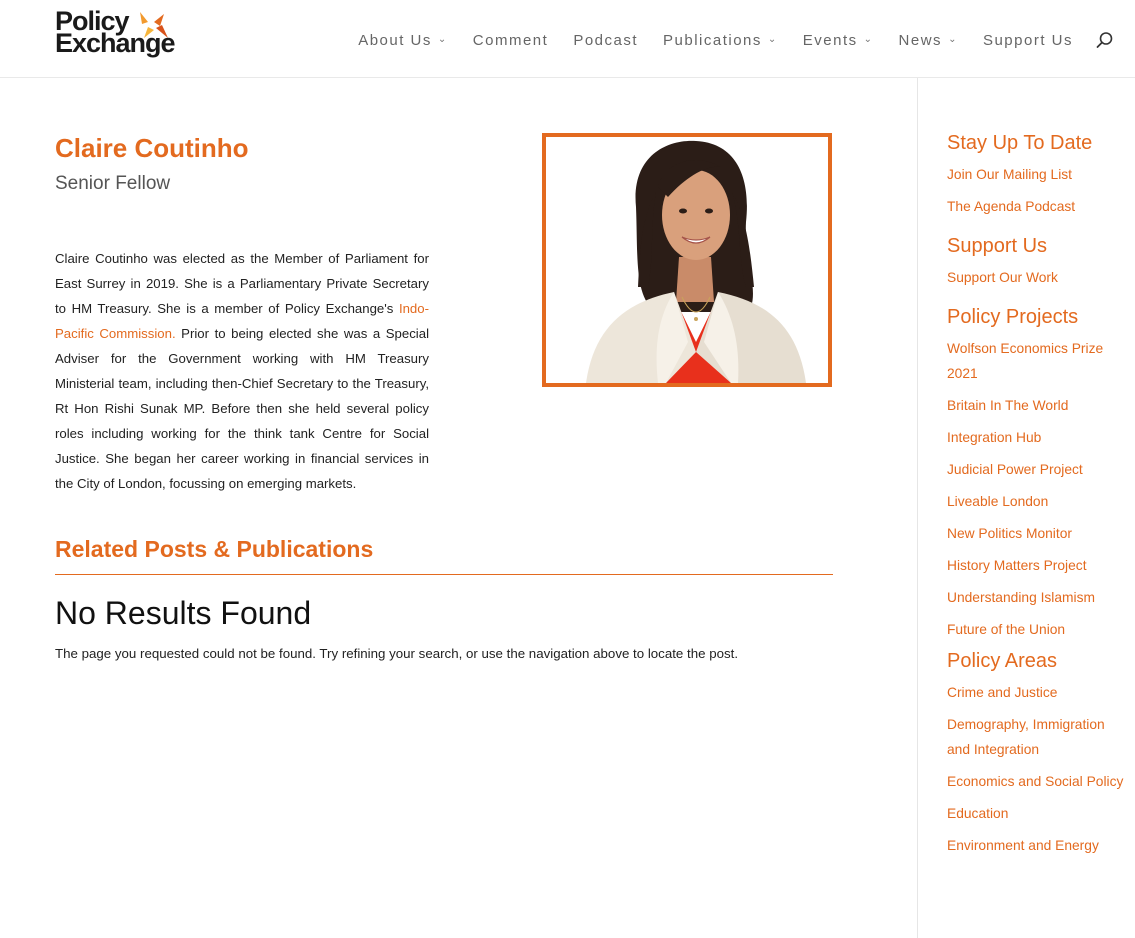 Image resolution: width=1135 pixels, height=938 pixels. What do you see at coordinates (1037, 845) in the screenshot?
I see `sidebar-link-environment-energy: Environment and Energy` at bounding box center [1037, 845].